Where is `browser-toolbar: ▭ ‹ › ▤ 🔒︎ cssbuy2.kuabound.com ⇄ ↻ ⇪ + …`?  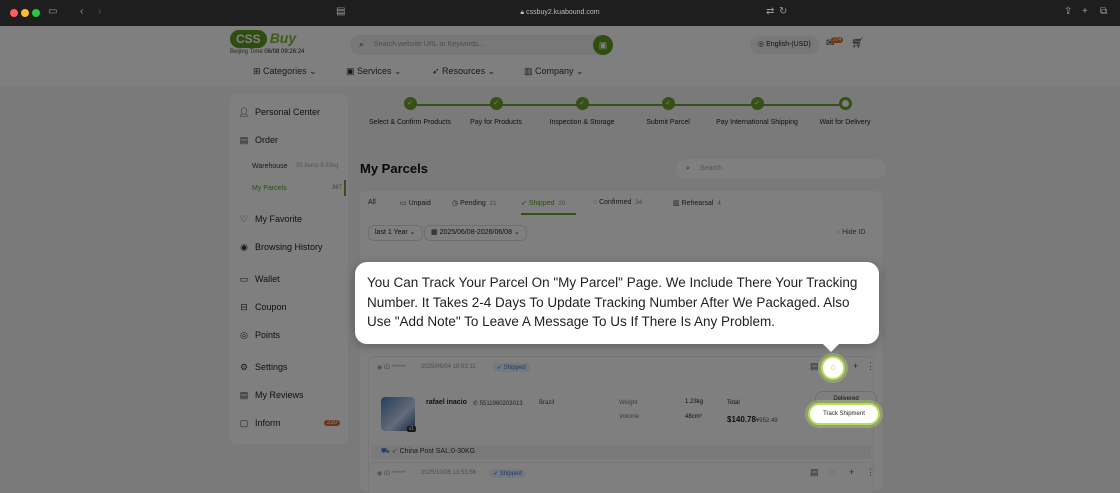
browser-toolbar: ▭ ‹ › ▤ 🔒︎ cssbuy2.kuabound.com ⇄ ↻ ⇪ + … is located at coordinates (560, 13).